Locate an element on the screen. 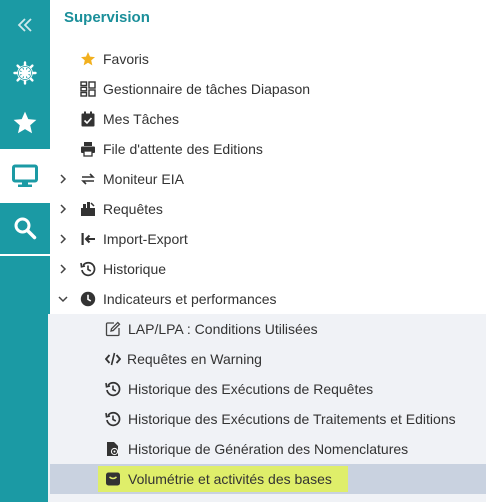 The height and width of the screenshot is (502, 486). menu-item-label: Mes Tâches is located at coordinates (141, 119).